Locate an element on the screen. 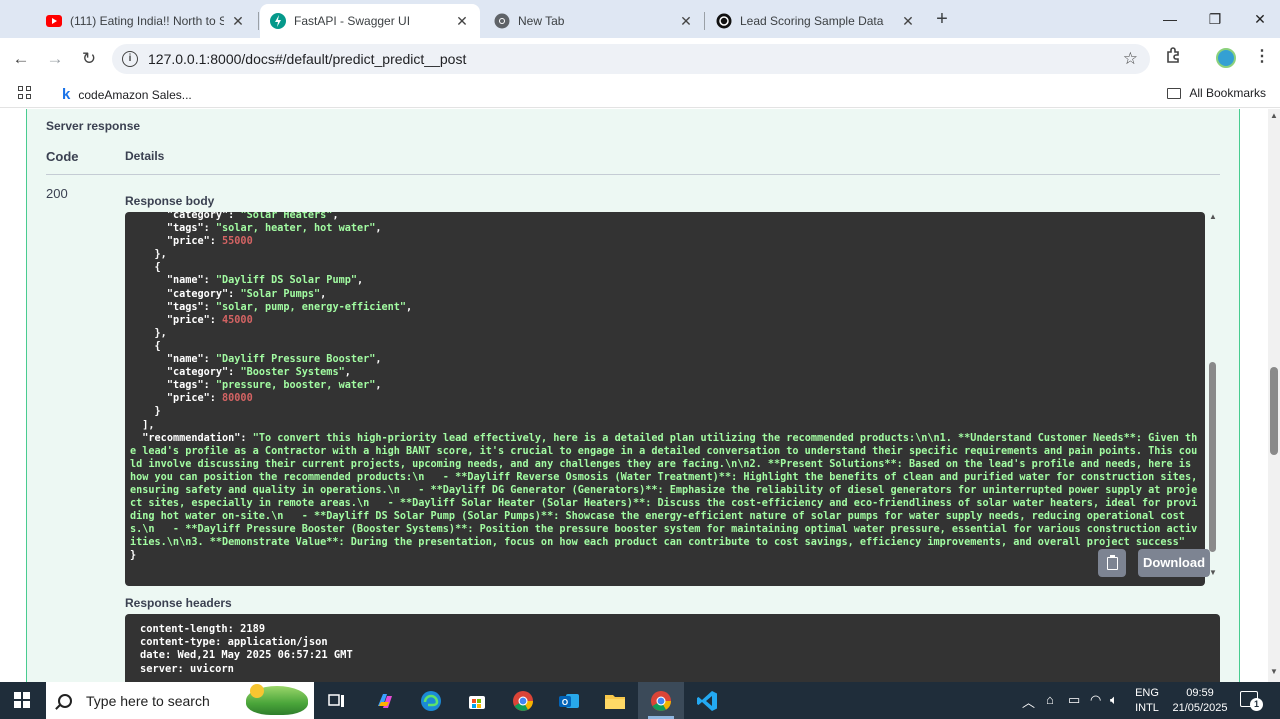 The height and width of the screenshot is (719, 1280). battery-icon: ▭ is located at coordinates (1074, 700).